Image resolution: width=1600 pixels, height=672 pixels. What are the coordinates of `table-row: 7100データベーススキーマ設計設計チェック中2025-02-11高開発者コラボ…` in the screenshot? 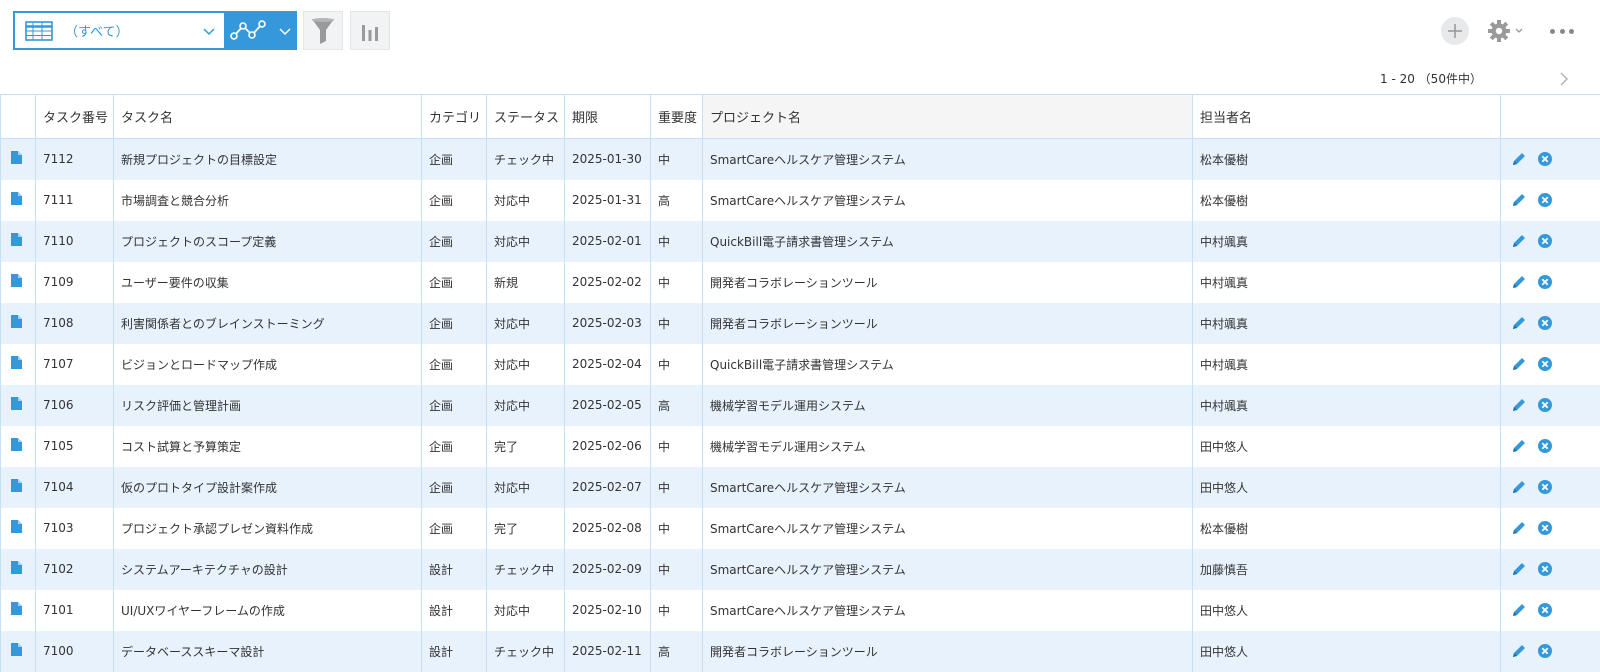 It's located at (800, 651).